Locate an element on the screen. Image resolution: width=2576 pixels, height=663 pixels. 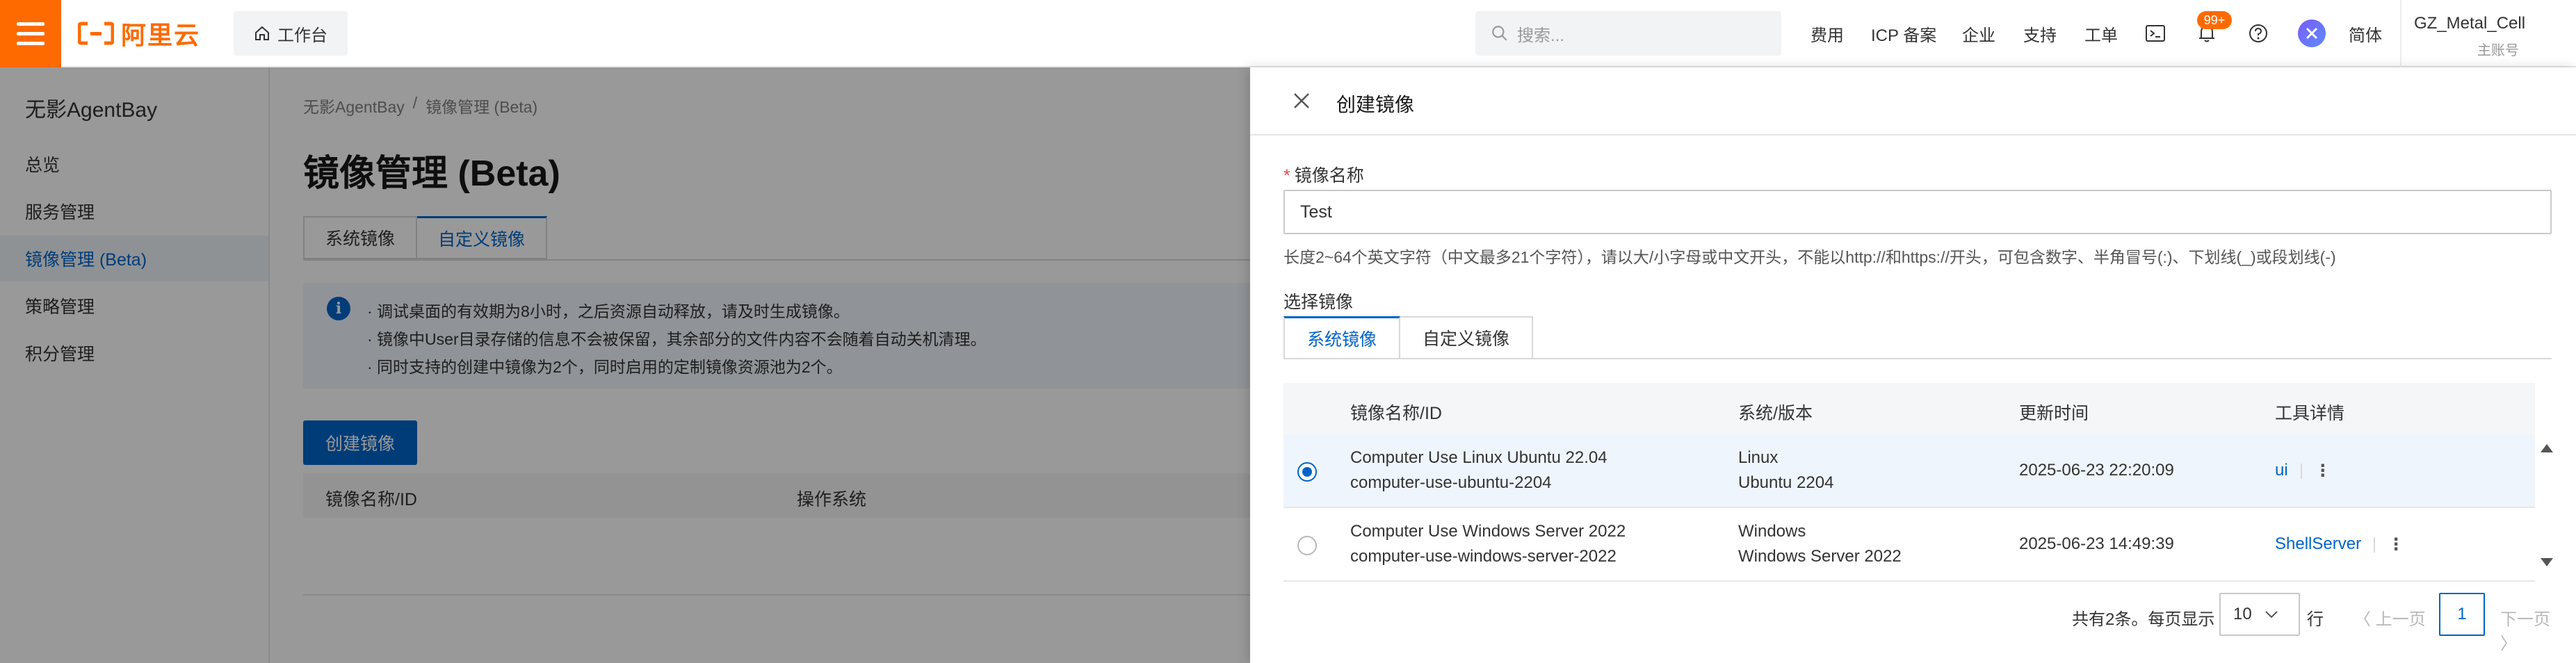
tool-details: ShellServer ⋮ is located at coordinates (2339, 544).